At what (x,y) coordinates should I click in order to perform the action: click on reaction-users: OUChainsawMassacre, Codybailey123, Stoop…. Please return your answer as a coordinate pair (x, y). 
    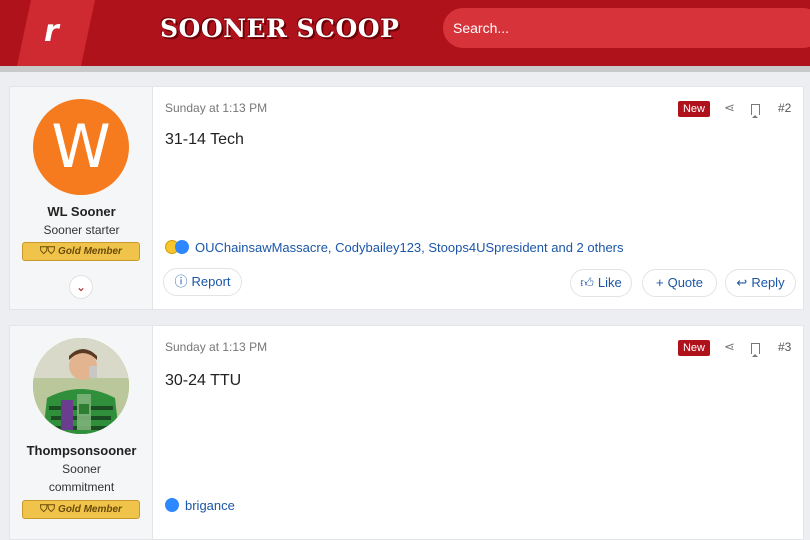
    Looking at the image, I should click on (409, 247).